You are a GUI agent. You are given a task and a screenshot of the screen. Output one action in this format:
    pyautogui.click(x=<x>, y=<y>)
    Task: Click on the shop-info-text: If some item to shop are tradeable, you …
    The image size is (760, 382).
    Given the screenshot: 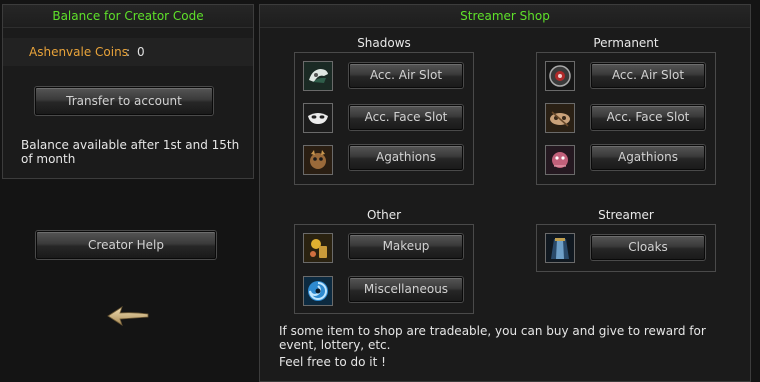 What is the action you would take?
    pyautogui.click(x=492, y=338)
    